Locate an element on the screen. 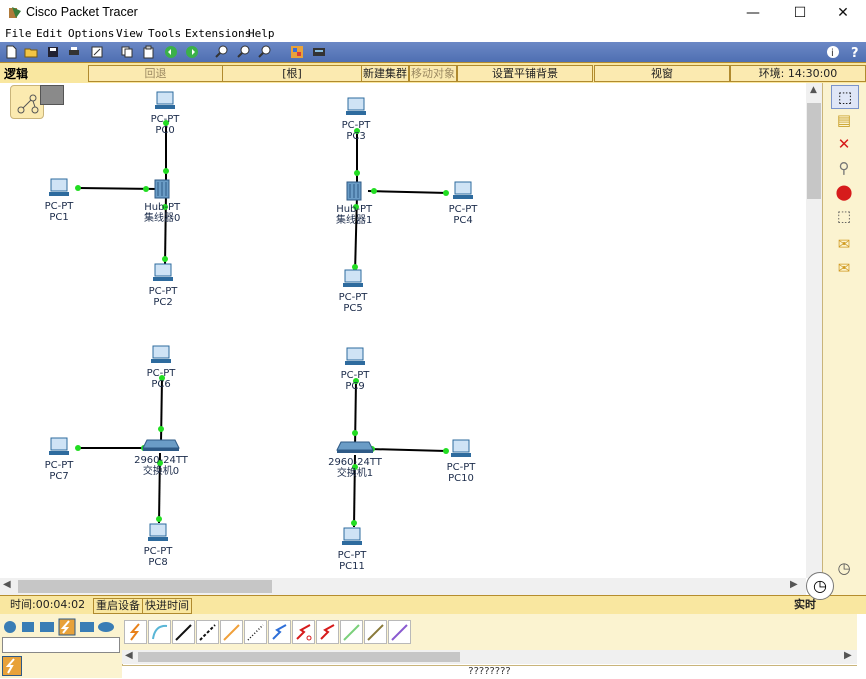 Image resolution: width=866 pixels, height=679 pixels. note-tool-icon: ▤ is located at coordinates (844, 120).